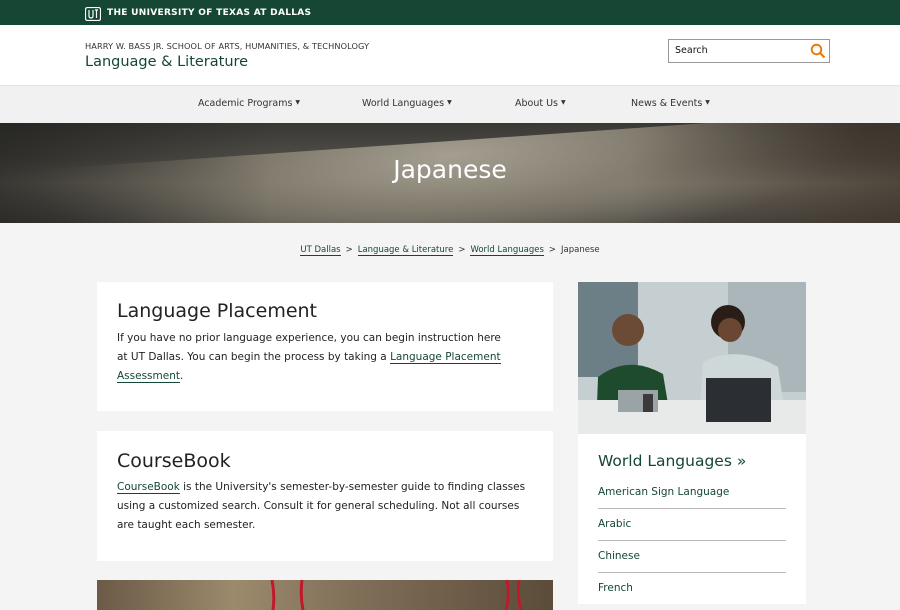  I want to click on nav-about-us: About Us ▼, so click(540, 103).